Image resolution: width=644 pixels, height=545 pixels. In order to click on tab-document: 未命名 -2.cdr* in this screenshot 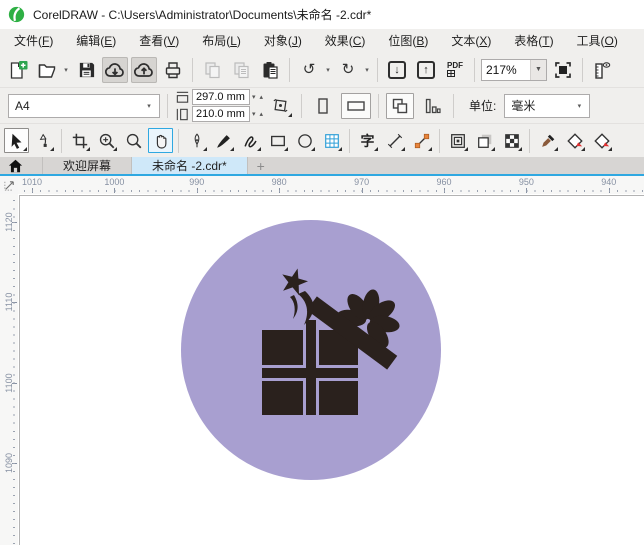, I will do `click(190, 165)`.